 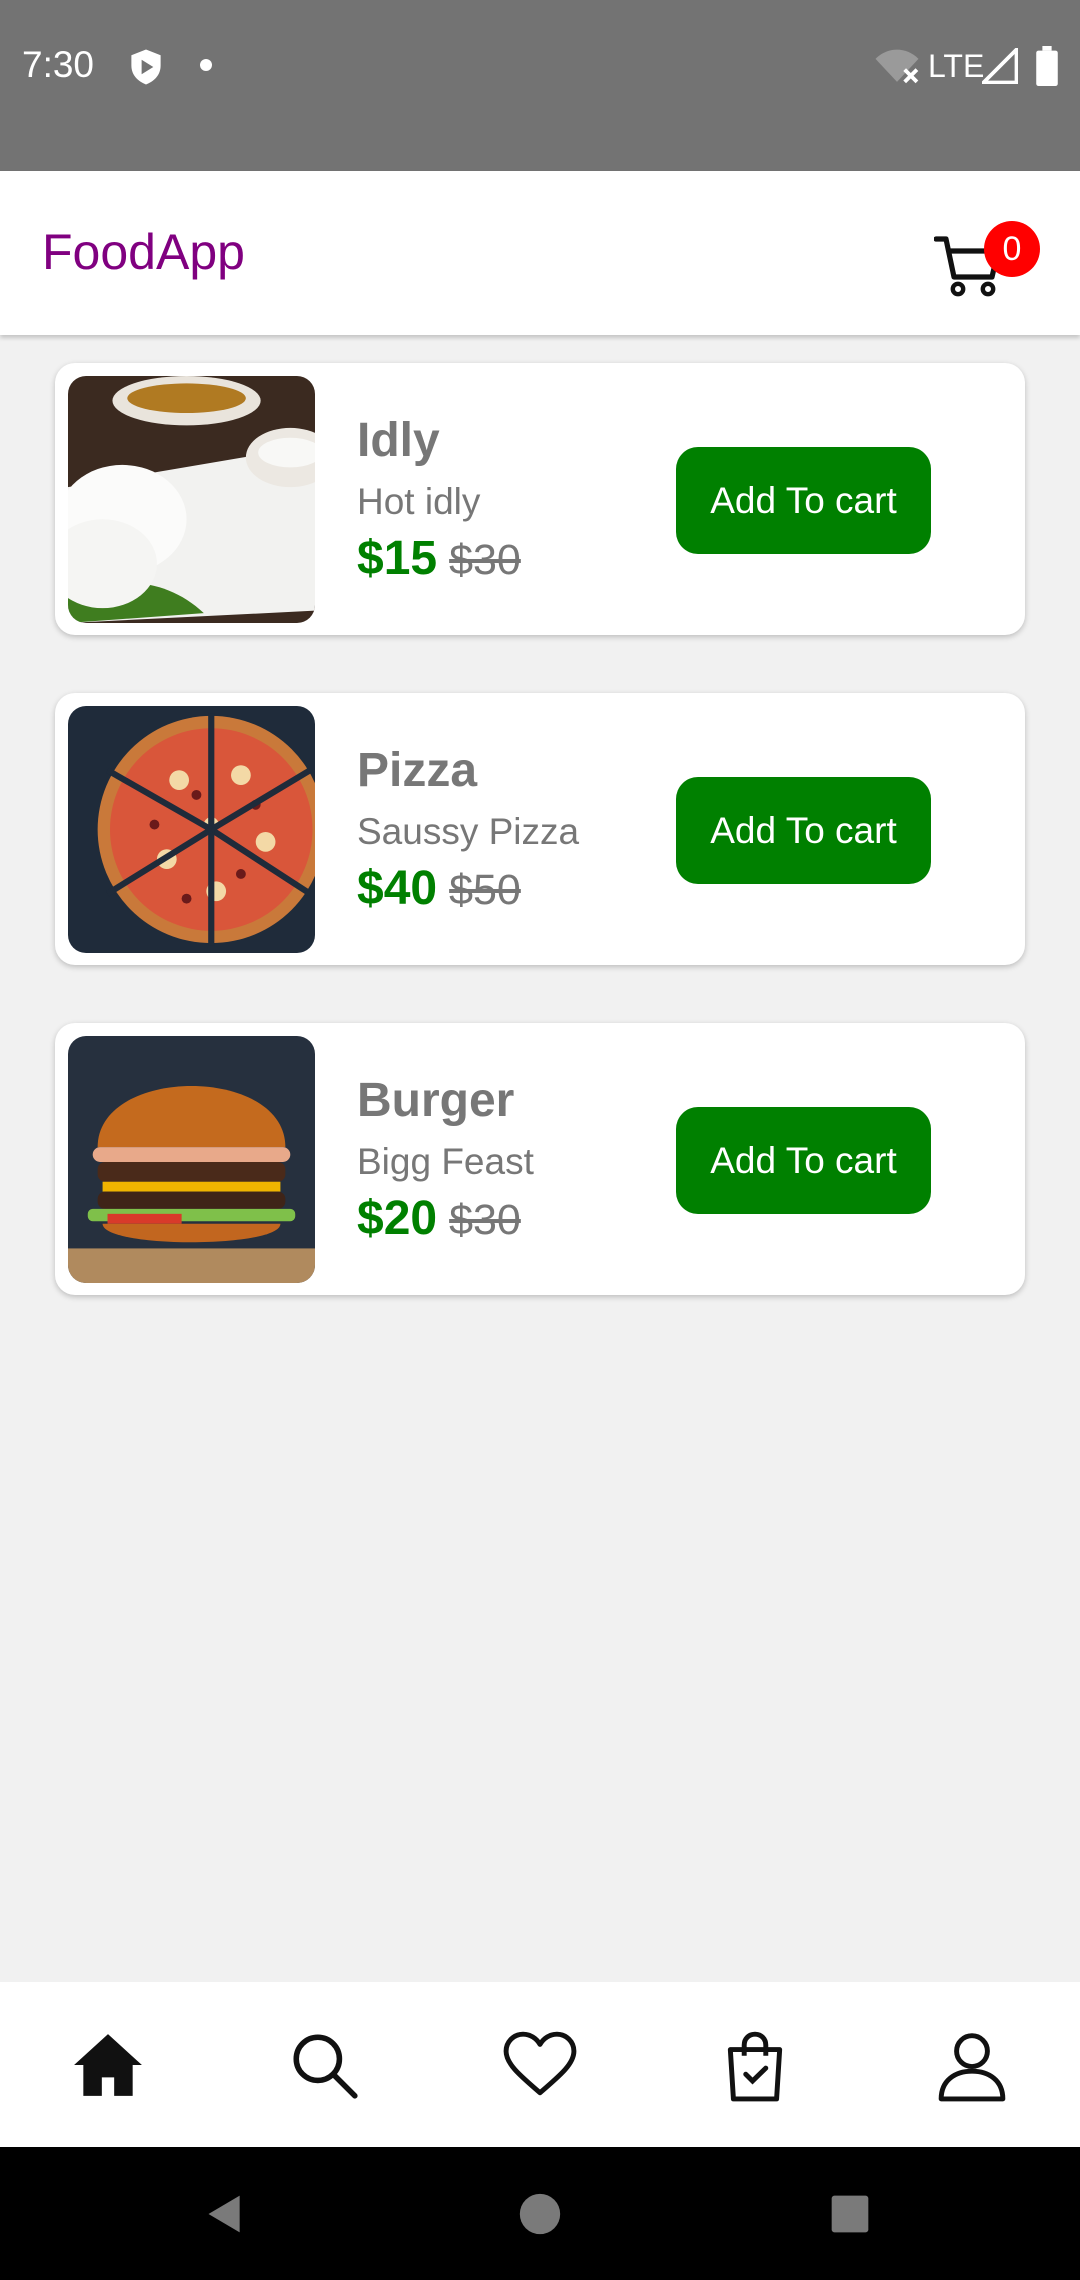 What do you see at coordinates (540, 499) in the screenshot?
I see `product-card-idly: Idly Hot idly $15 $30 Add To cart` at bounding box center [540, 499].